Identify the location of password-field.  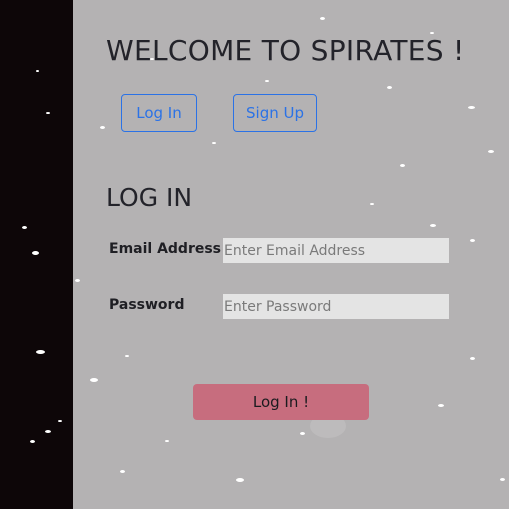
(336, 306).